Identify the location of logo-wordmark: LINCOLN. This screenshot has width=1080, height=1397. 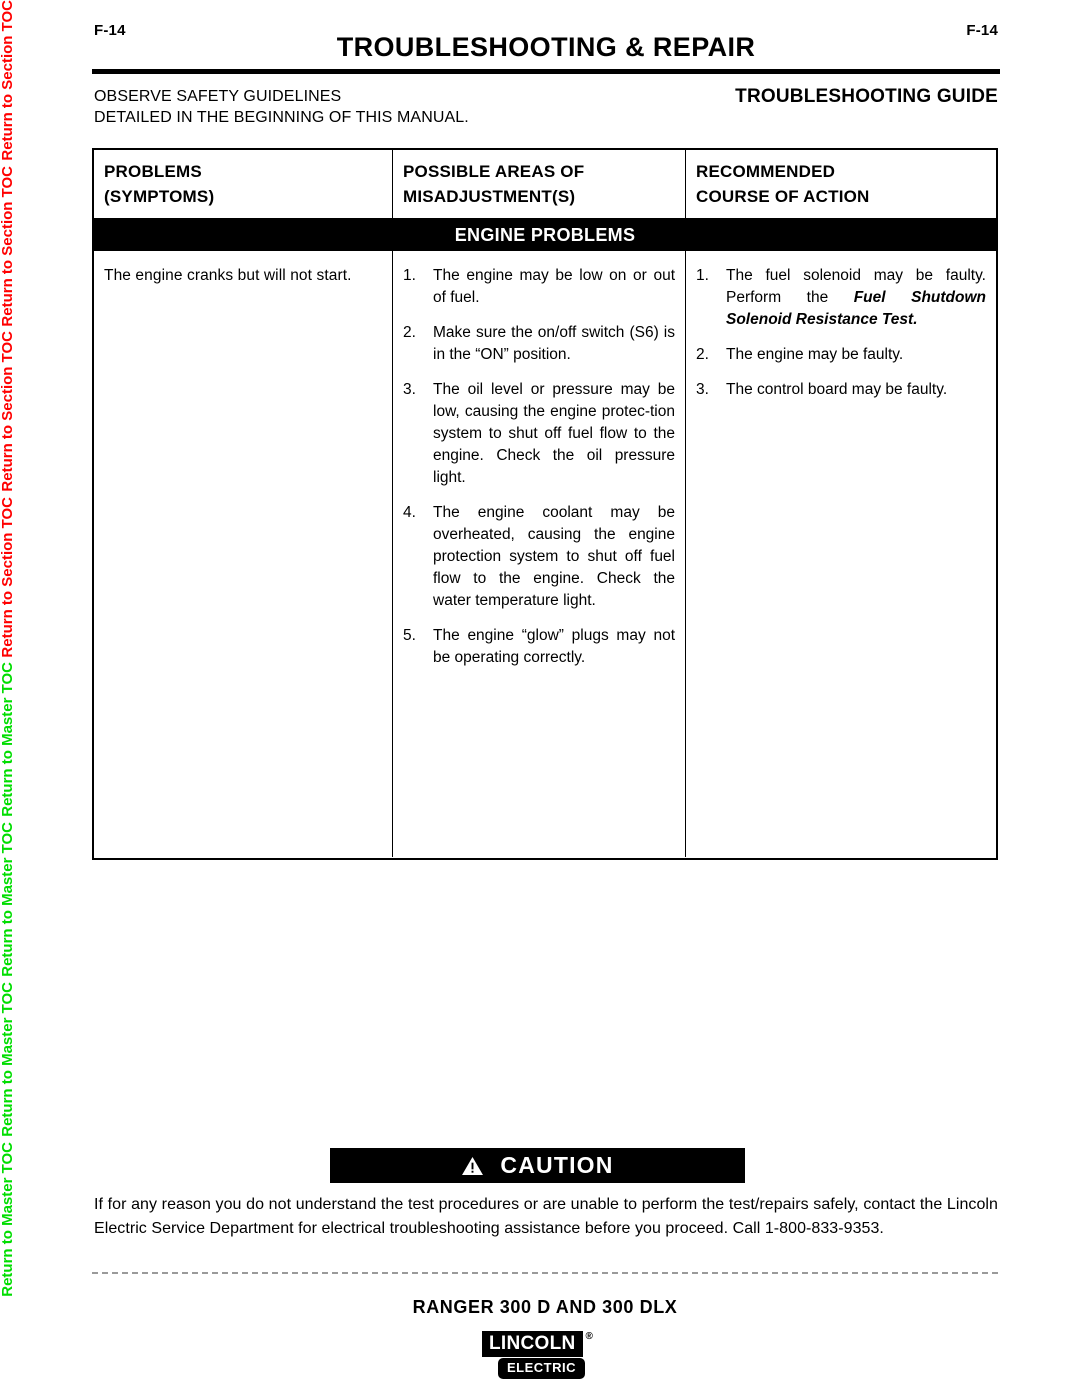
(532, 1344).